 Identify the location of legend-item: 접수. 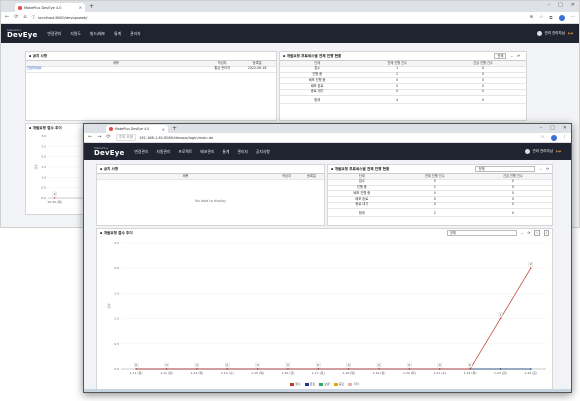
(295, 384).